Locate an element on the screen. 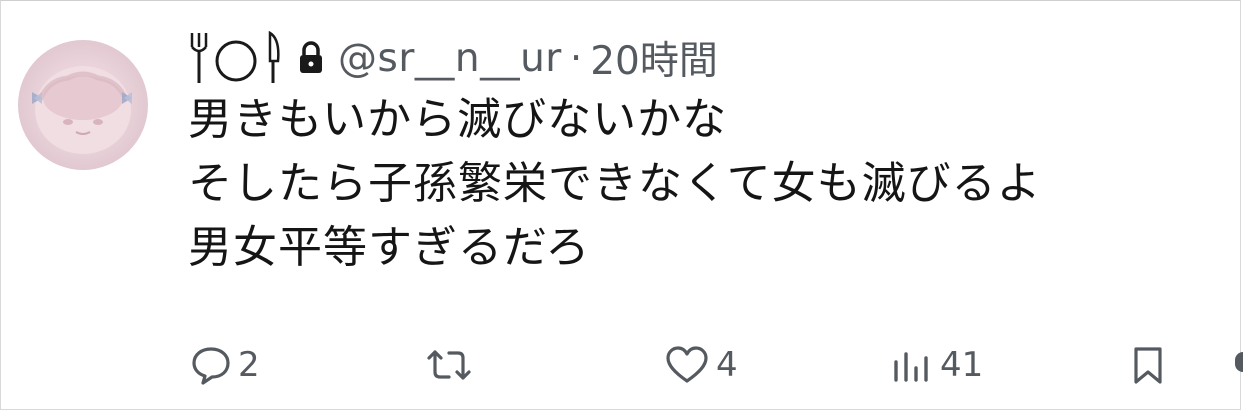  heart-icon is located at coordinates (687, 364).